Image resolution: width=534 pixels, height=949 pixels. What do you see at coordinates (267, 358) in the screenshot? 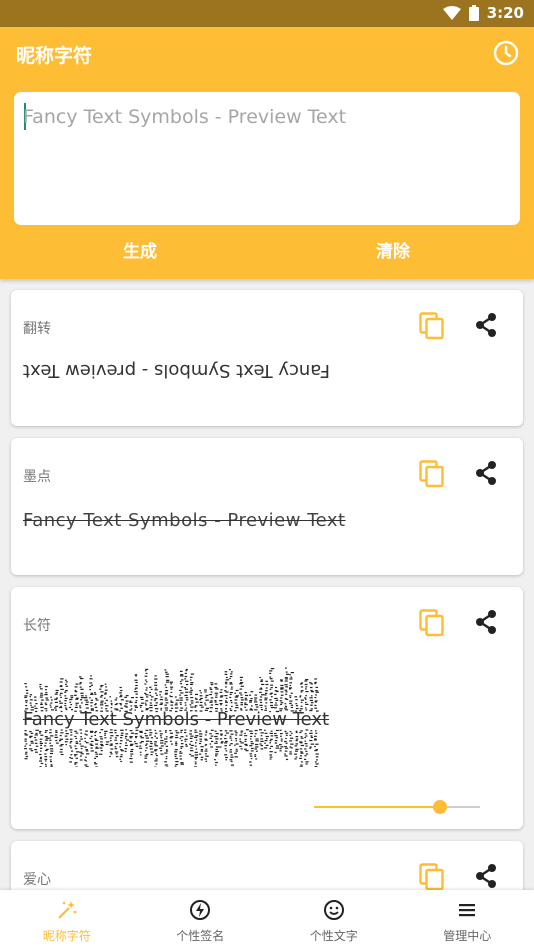
I see `style-card-flip: 翻转 Fancy Text Symbols - preview Text` at bounding box center [267, 358].